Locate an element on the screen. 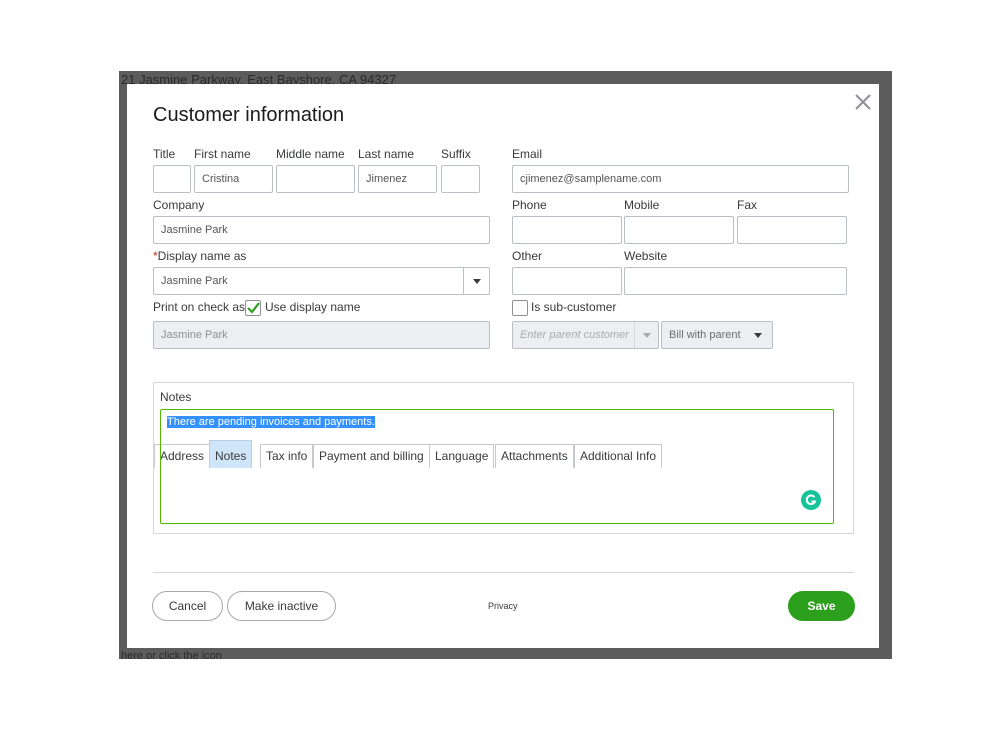 The width and height of the screenshot is (999, 749). notes-textarea: There are pending invoices and payments. is located at coordinates (497, 466).